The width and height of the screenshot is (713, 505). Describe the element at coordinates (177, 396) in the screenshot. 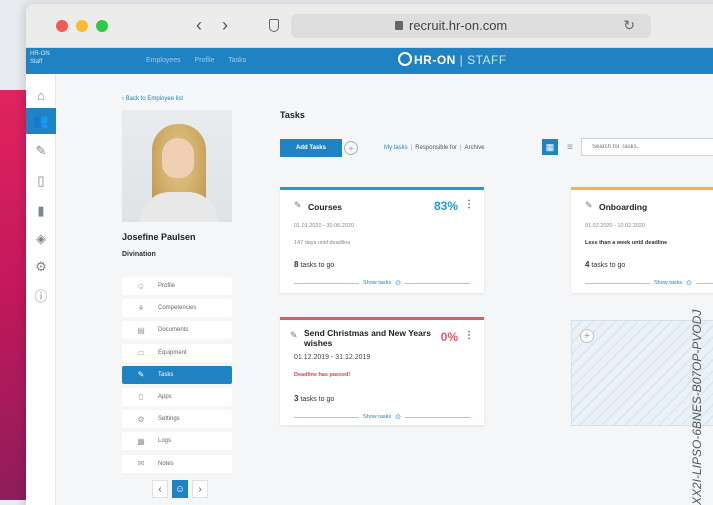

I see `menu-item-apps: ▯ Apps` at that location.